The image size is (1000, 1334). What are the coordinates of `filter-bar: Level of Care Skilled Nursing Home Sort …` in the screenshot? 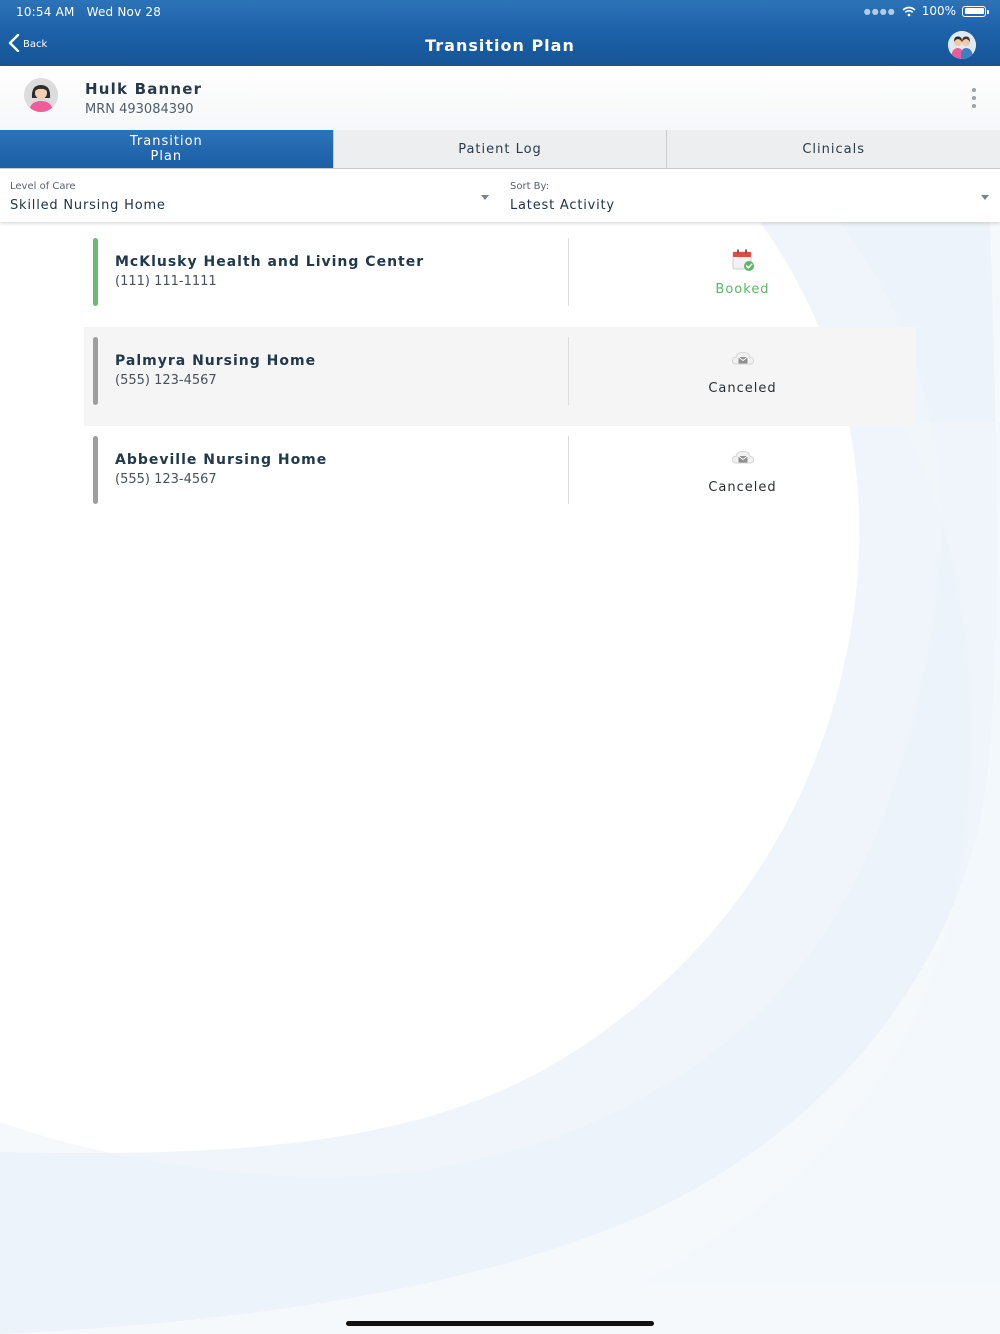 It's located at (500, 195).